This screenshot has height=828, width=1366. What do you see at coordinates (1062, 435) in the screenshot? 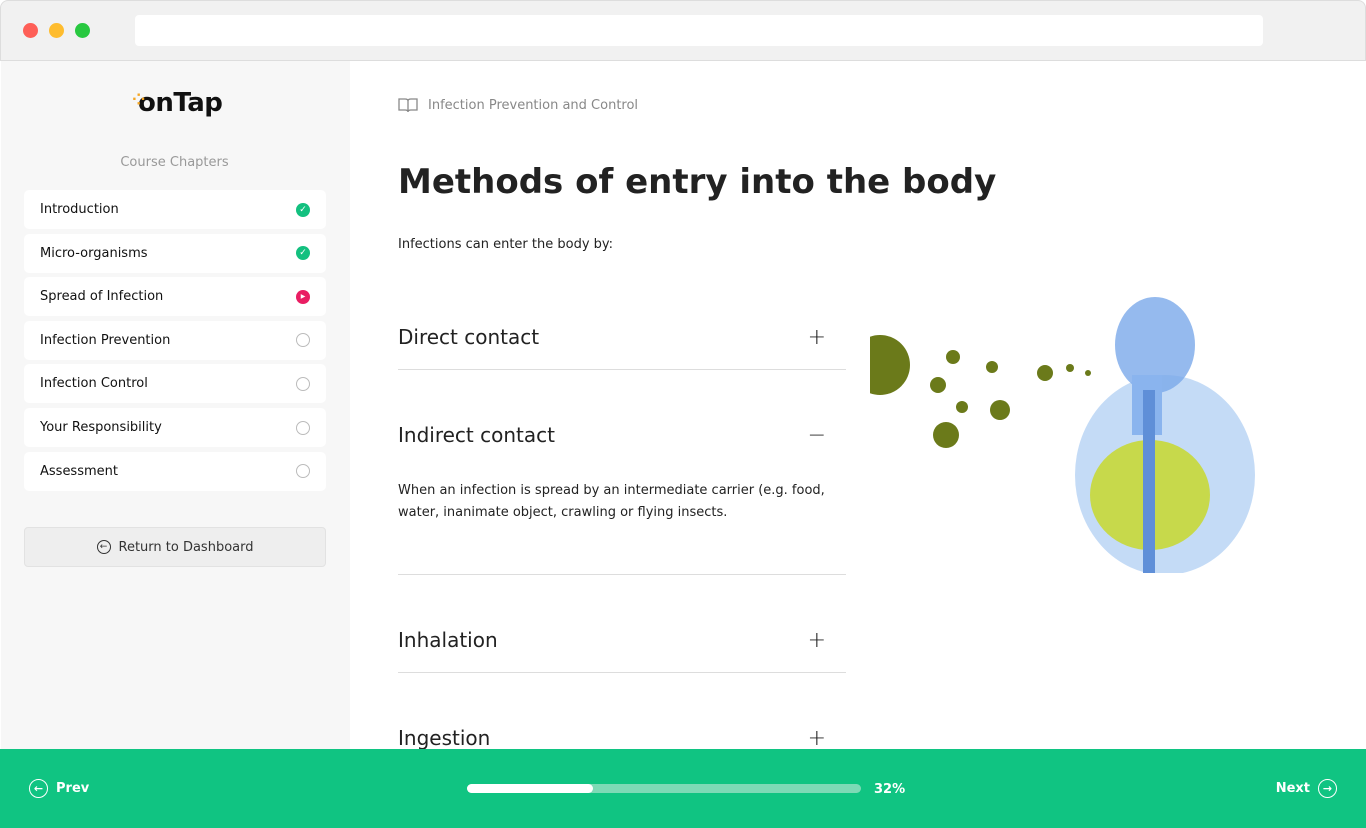
I see `infection-illustration` at bounding box center [1062, 435].